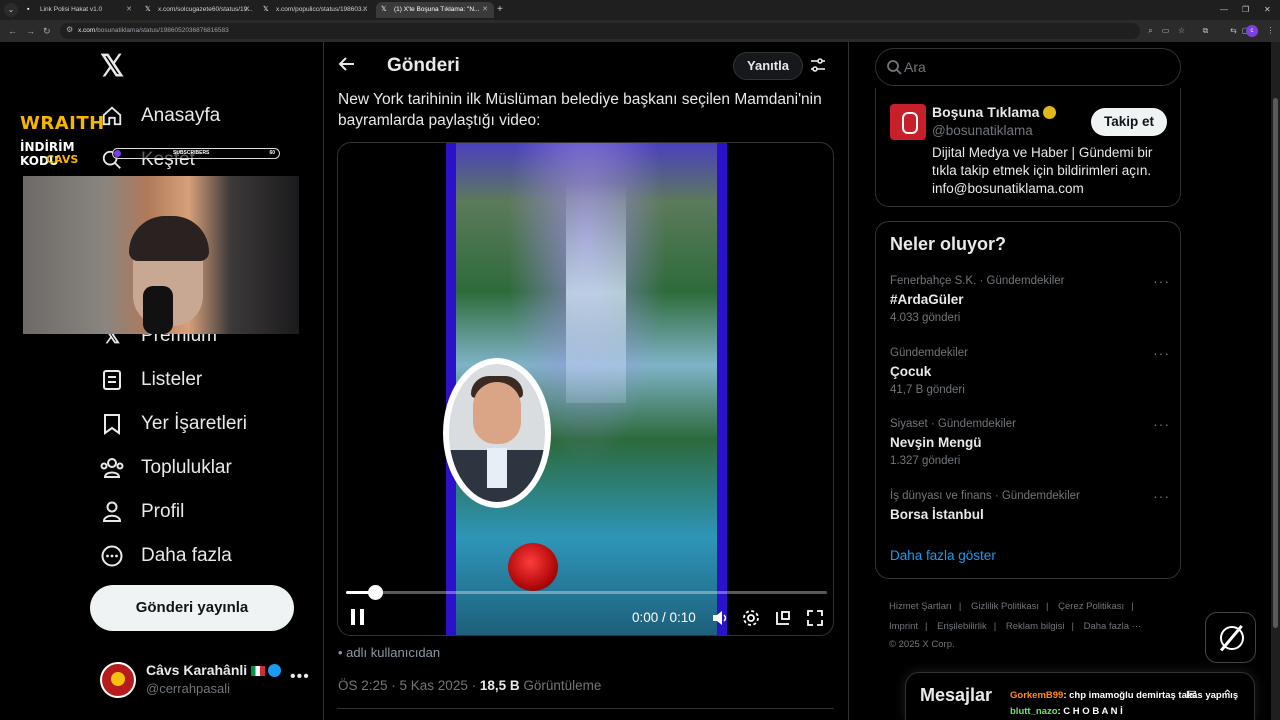  Describe the element at coordinates (192, 608) in the screenshot. I see `post-button: Gönderi yayınla` at that location.